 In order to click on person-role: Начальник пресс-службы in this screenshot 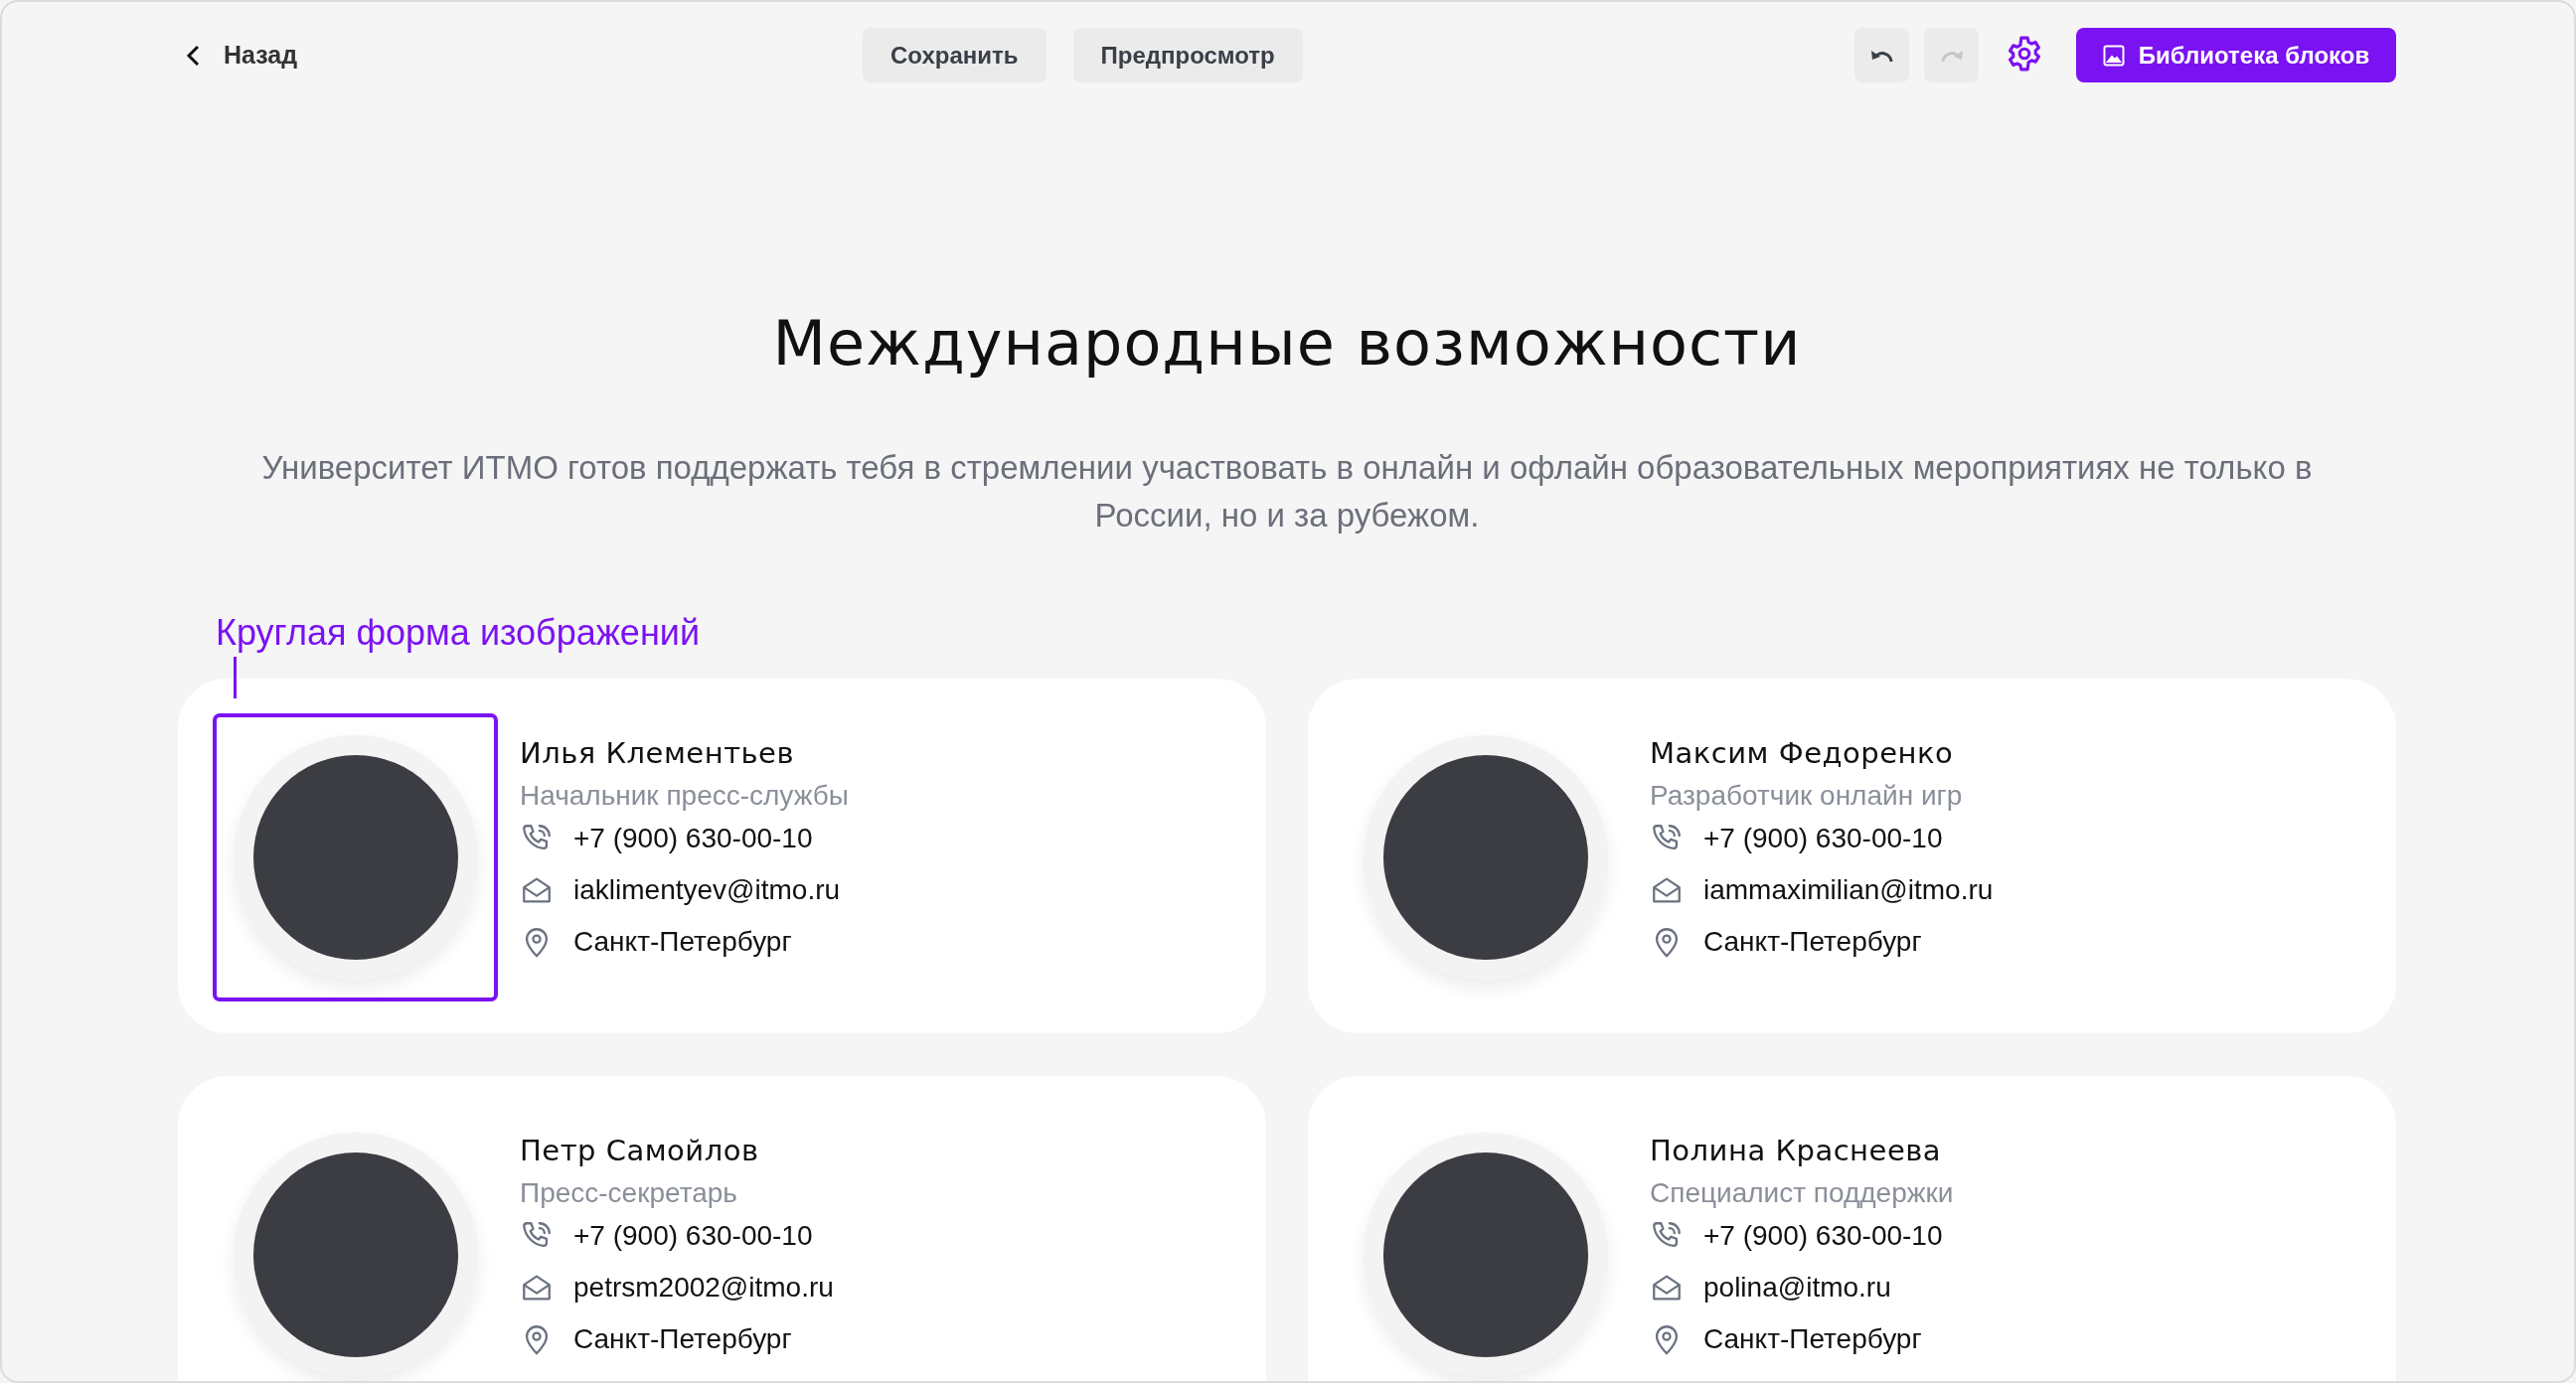, I will do `click(684, 796)`.